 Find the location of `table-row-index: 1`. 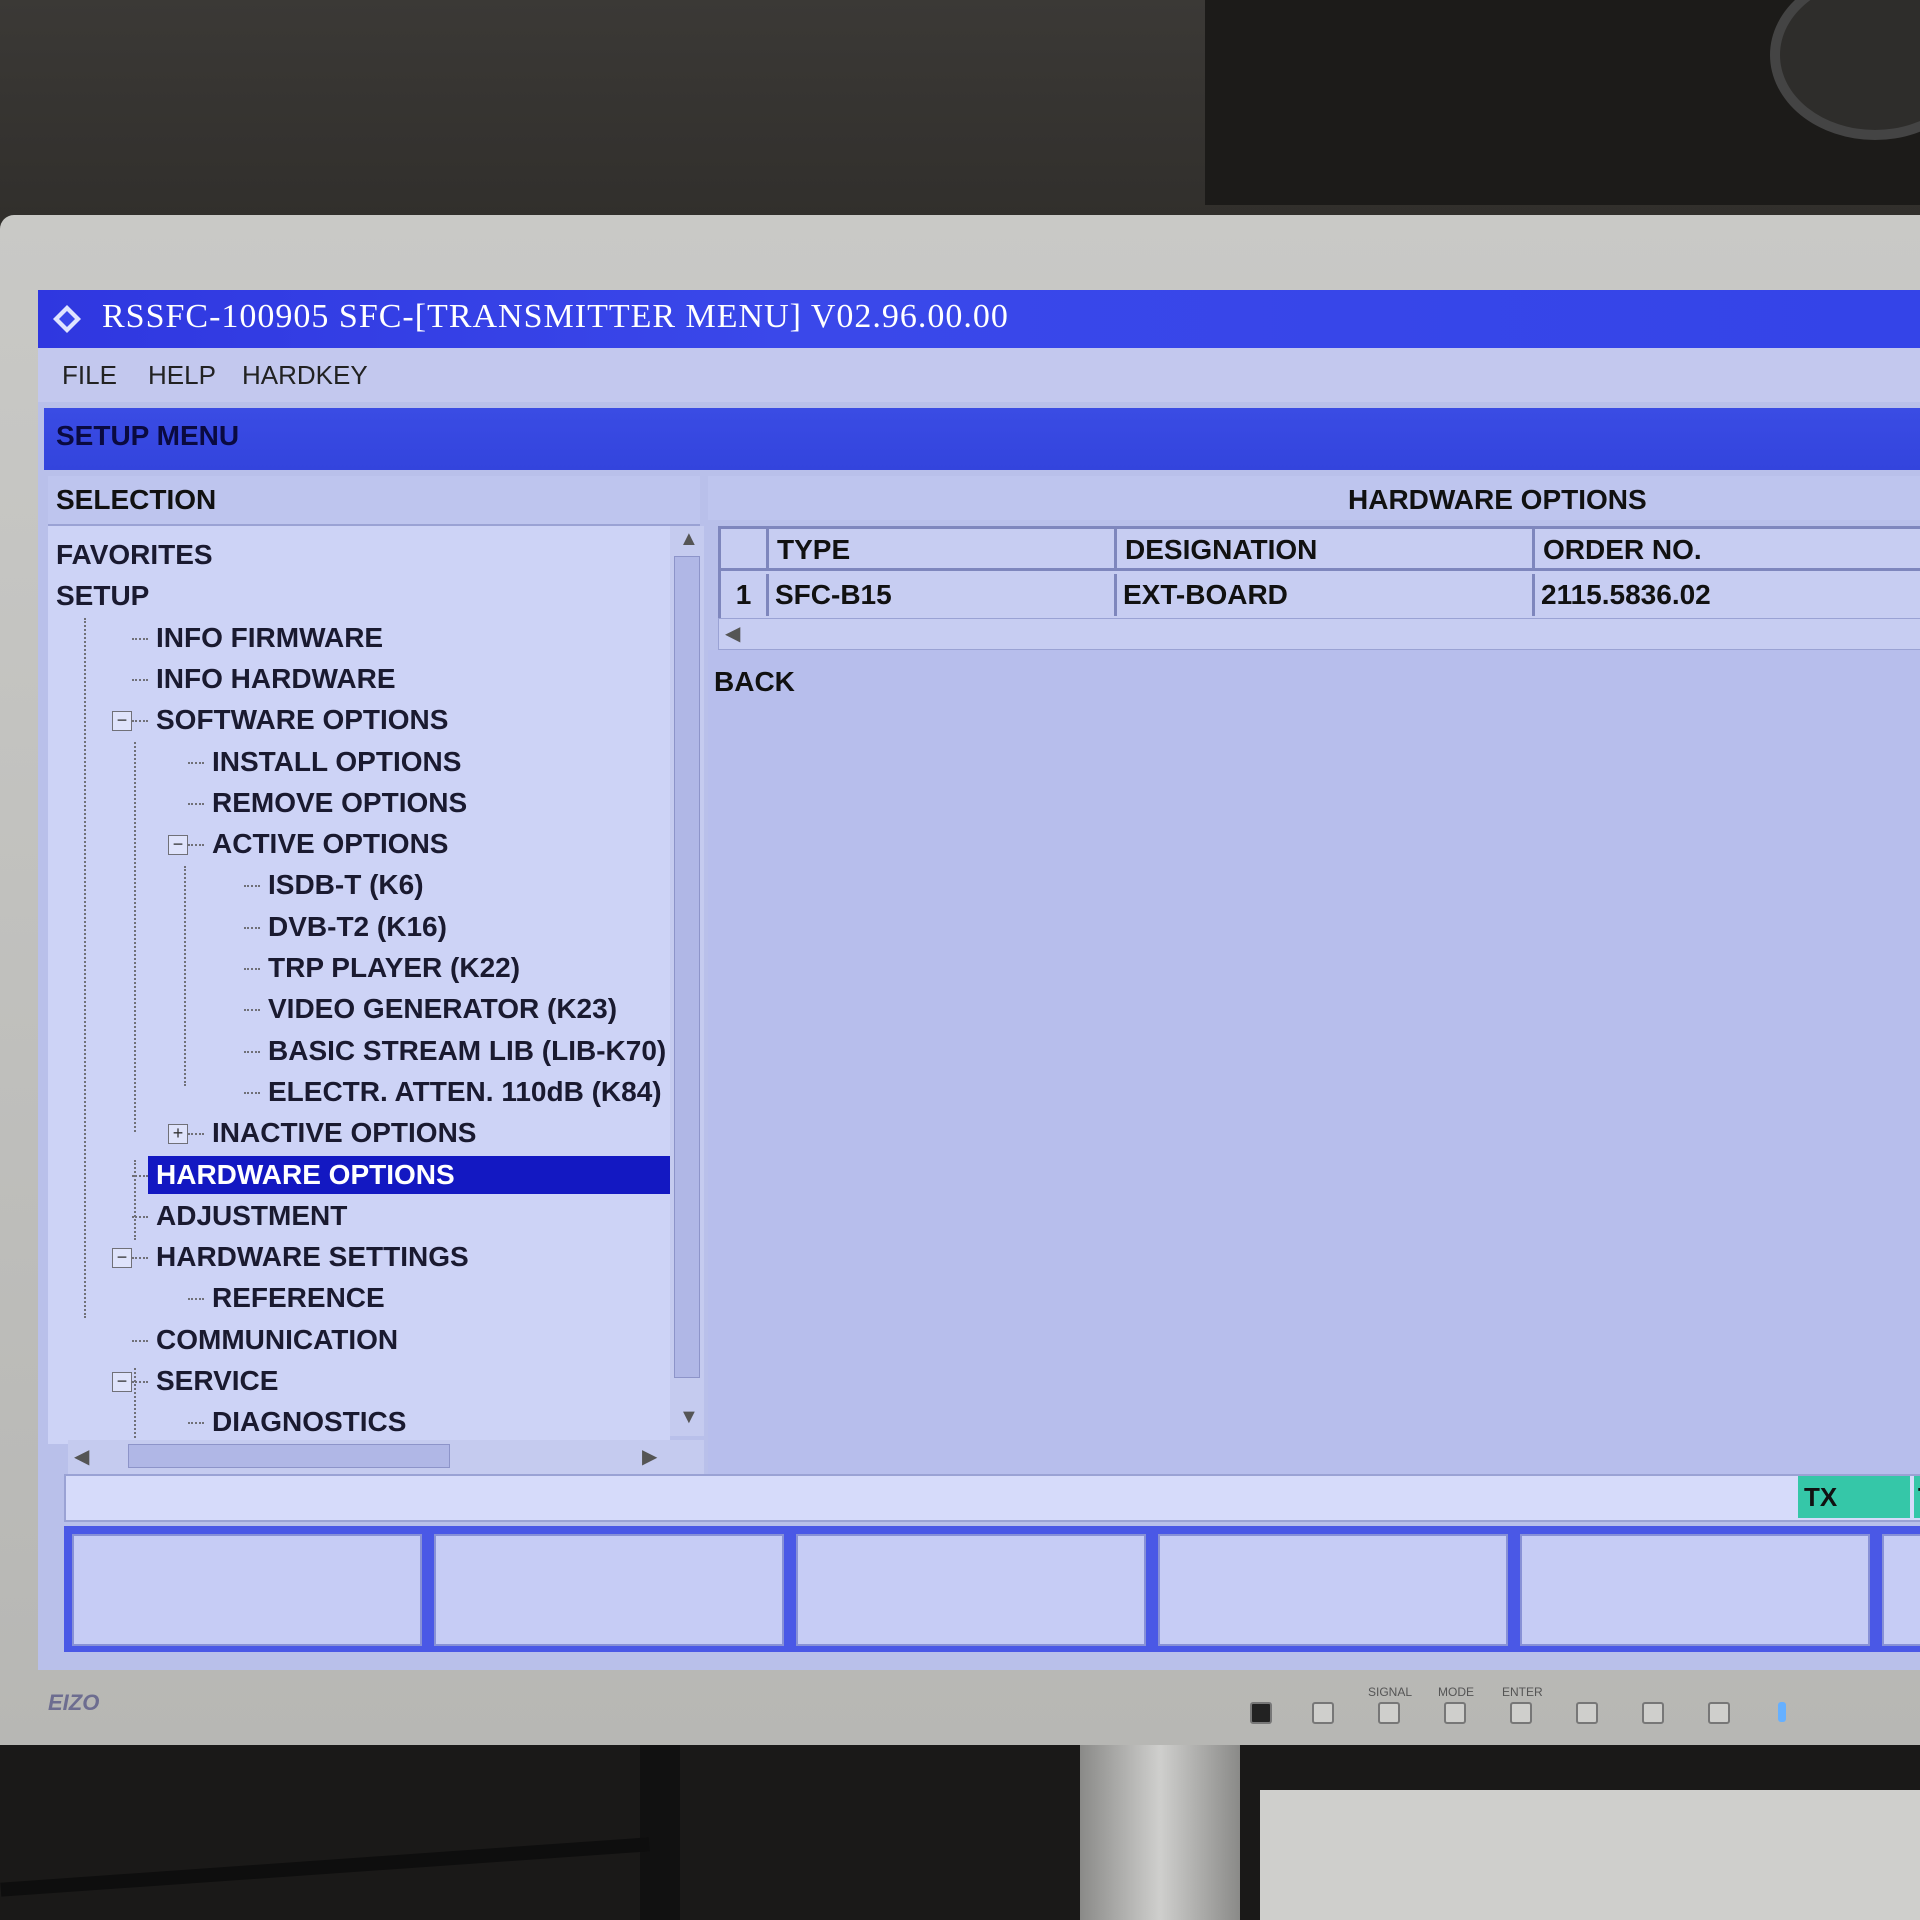

table-row-index: 1 is located at coordinates (745, 595).